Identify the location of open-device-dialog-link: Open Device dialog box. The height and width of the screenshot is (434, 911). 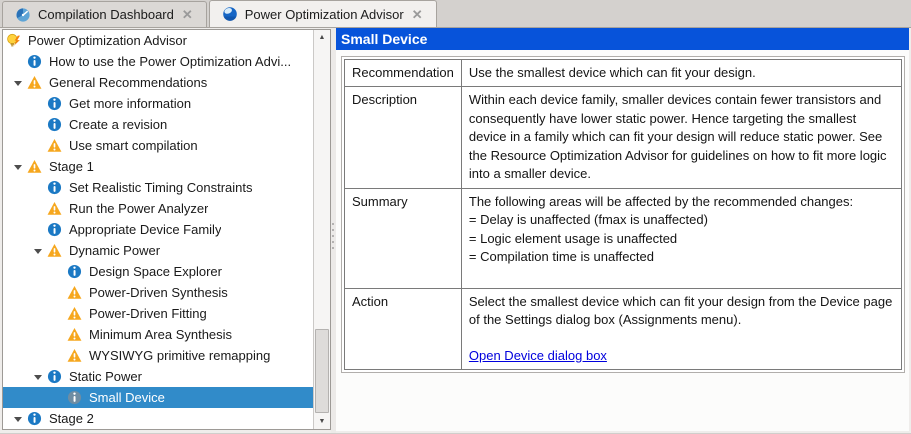
(538, 356).